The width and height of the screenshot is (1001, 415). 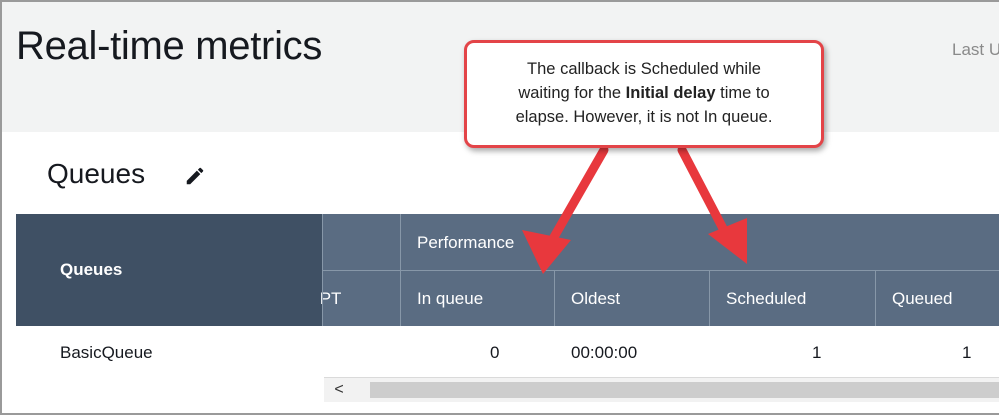 I want to click on cell-queued: 1, so click(x=967, y=352).